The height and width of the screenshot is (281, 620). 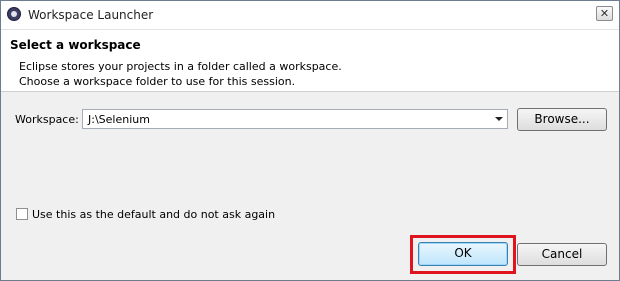 What do you see at coordinates (22, 214) in the screenshot?
I see `default-checkbox` at bounding box center [22, 214].